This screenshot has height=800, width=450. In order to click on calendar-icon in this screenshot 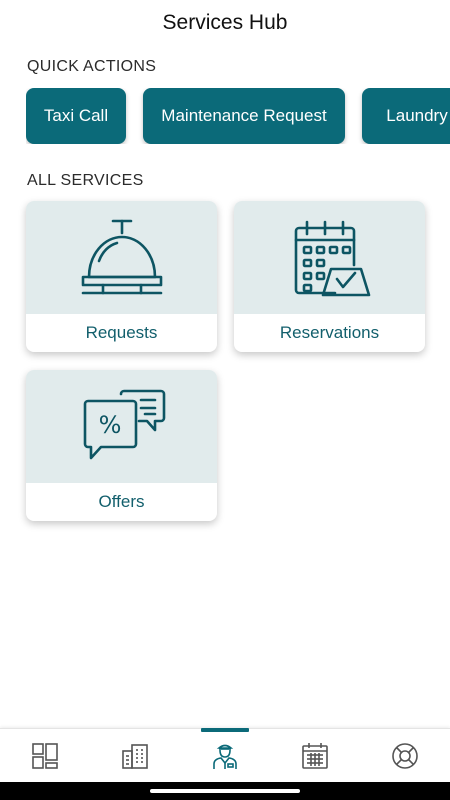, I will do `click(315, 756)`.